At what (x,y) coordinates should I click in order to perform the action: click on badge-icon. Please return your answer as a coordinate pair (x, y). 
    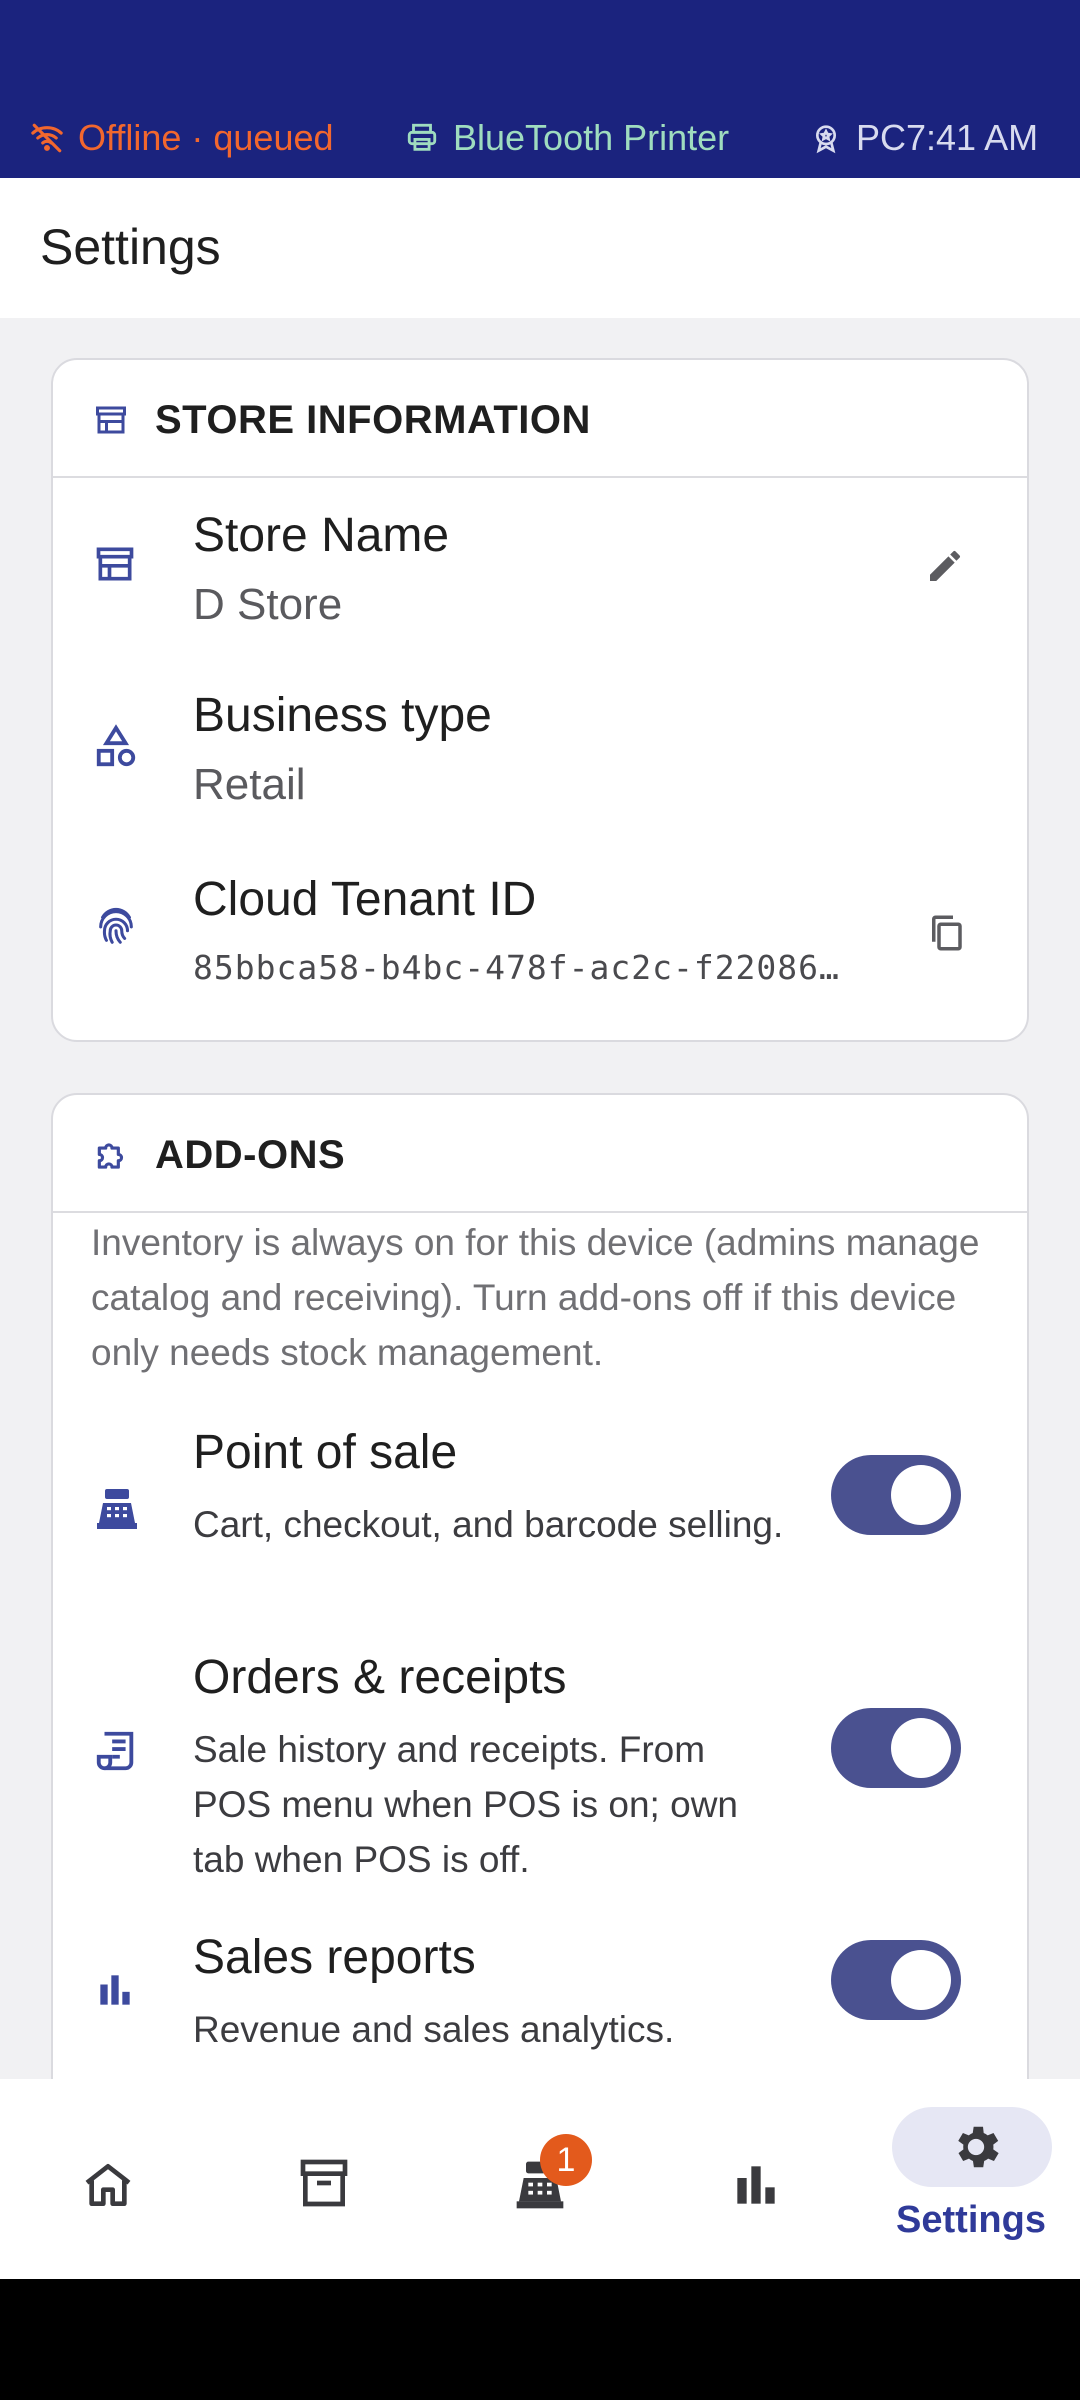
    Looking at the image, I should click on (826, 139).